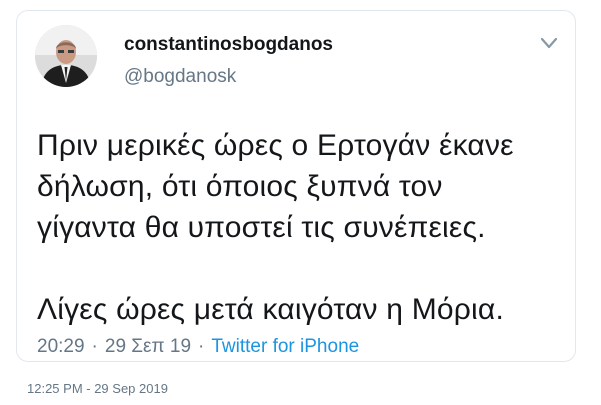  Describe the element at coordinates (549, 43) in the screenshot. I see `chevron-down-icon` at that location.